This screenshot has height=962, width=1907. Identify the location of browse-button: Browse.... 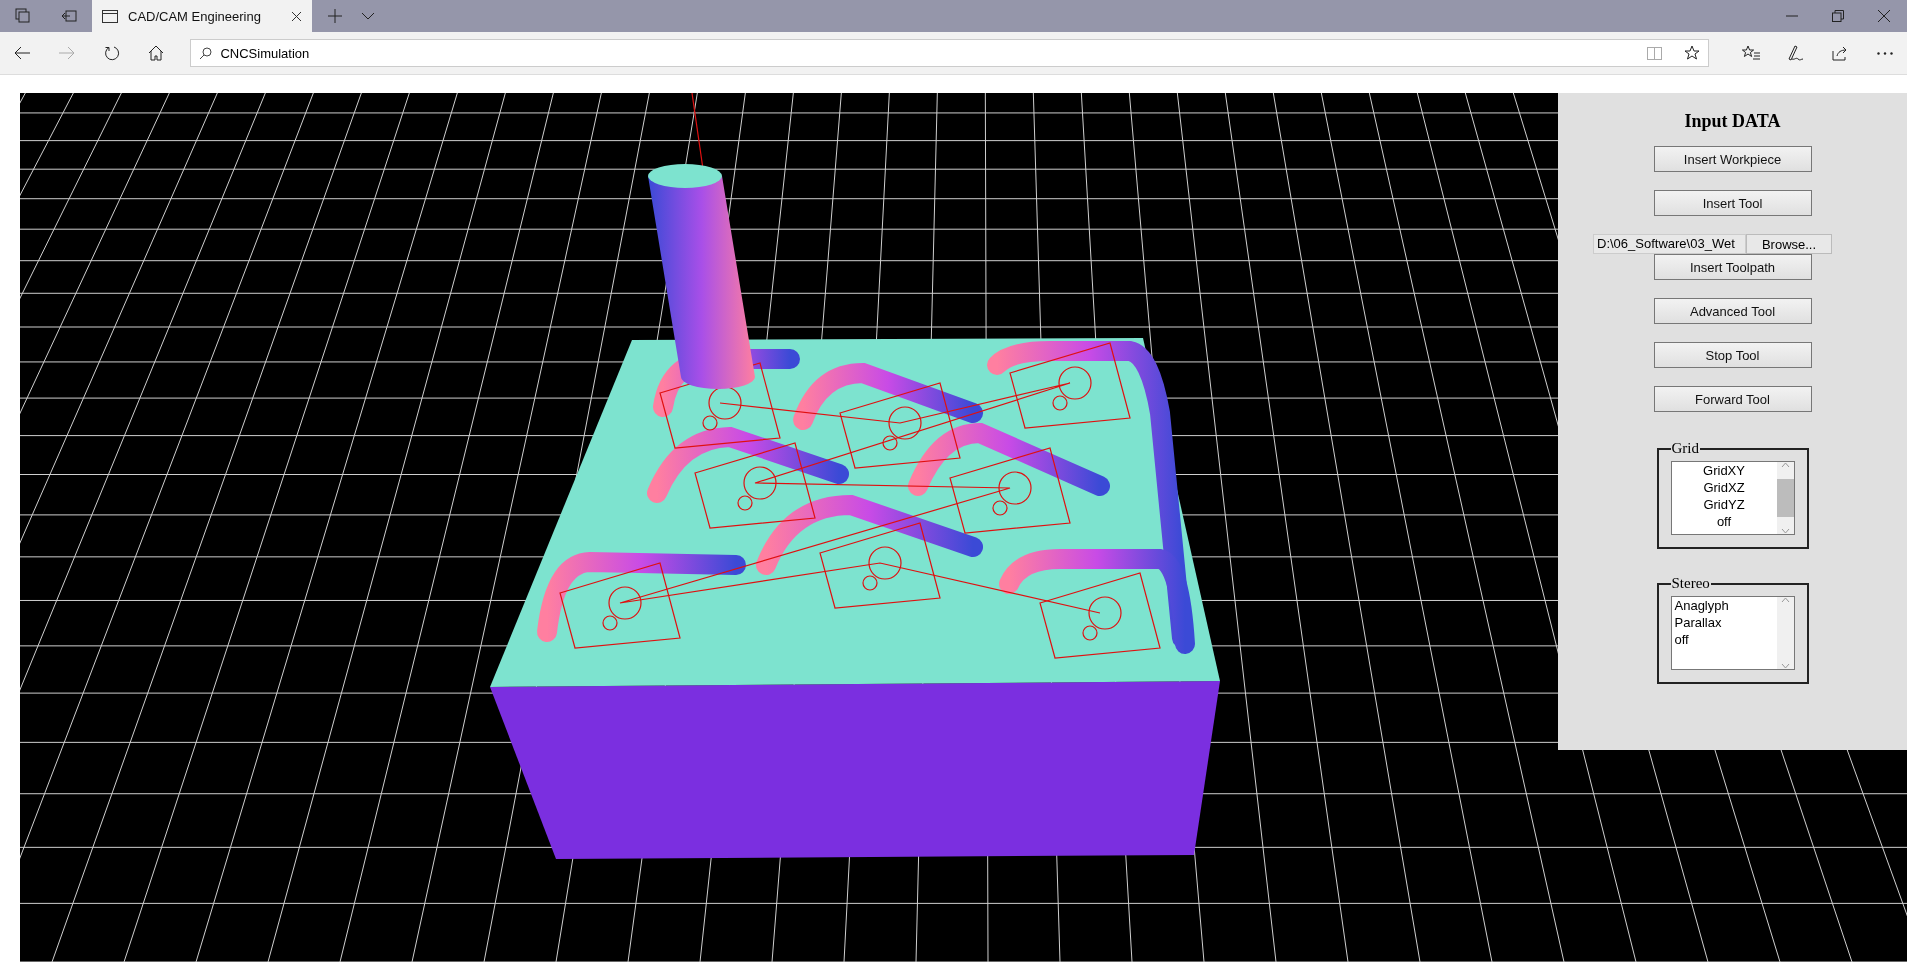
(1789, 244).